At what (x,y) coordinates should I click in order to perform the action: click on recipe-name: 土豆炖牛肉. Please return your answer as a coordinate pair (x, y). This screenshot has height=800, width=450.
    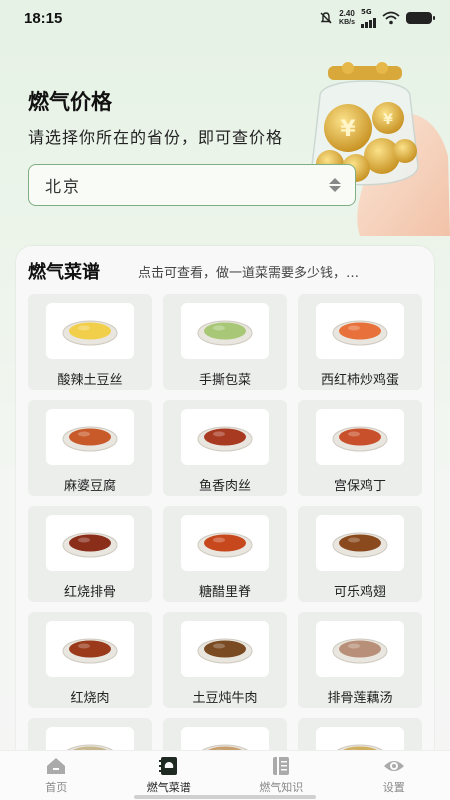
    Looking at the image, I should click on (225, 698).